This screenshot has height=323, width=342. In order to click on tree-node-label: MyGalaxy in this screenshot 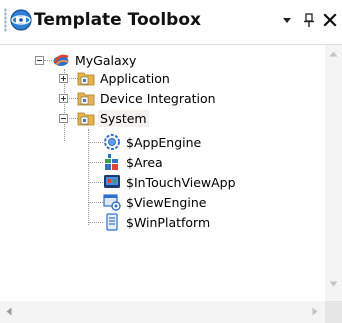, I will do `click(106, 60)`.